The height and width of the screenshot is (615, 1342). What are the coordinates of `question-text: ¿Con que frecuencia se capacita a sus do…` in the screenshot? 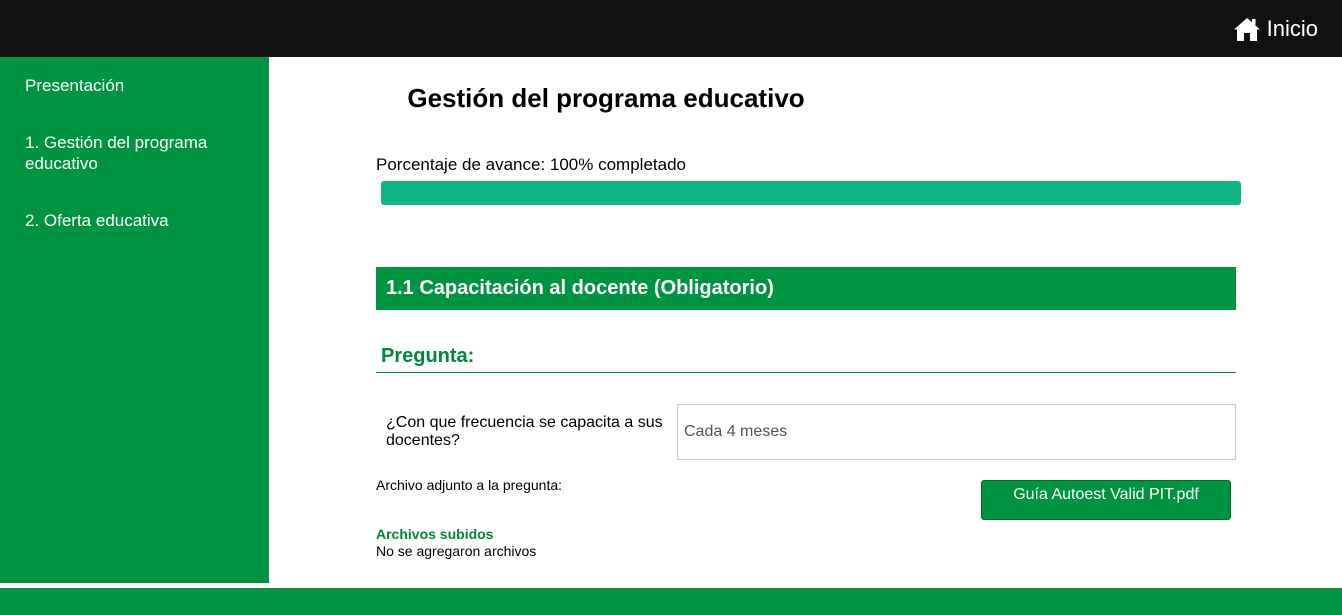 It's located at (524, 431).